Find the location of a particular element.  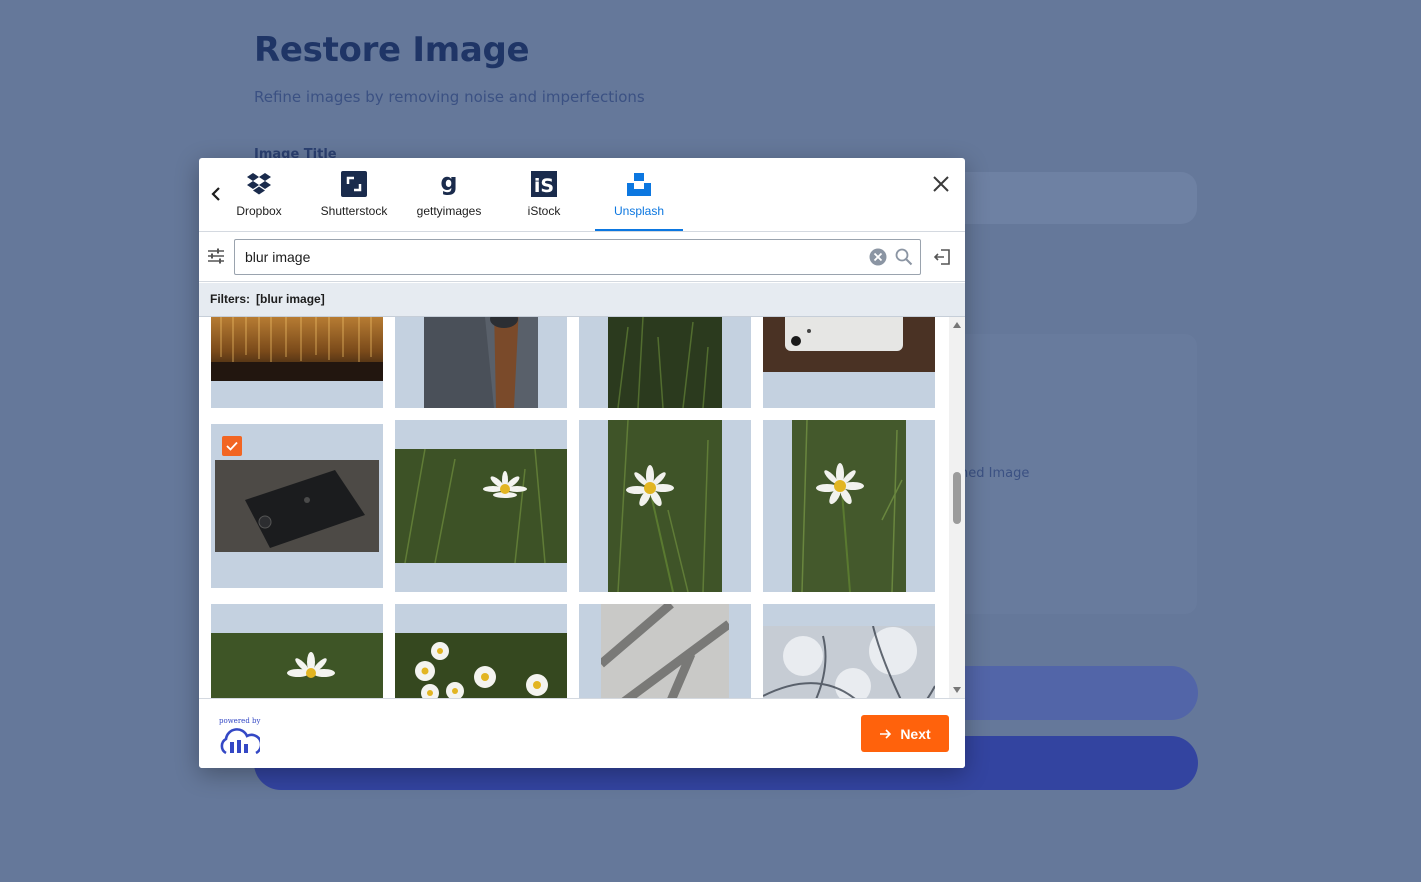

tab-dropbox: Dropbox is located at coordinates (259, 194).